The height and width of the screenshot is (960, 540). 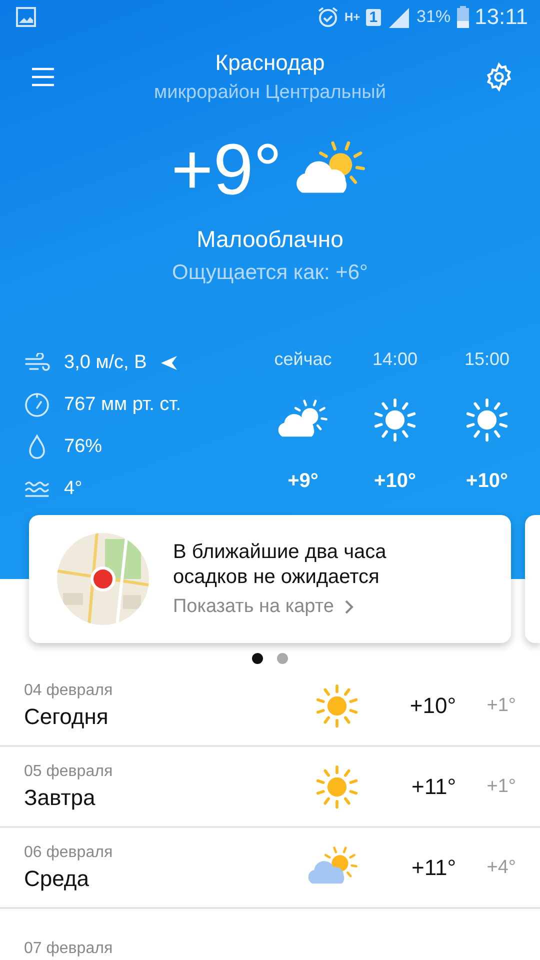 I want to click on high-temperature: +10°, so click(x=432, y=705).